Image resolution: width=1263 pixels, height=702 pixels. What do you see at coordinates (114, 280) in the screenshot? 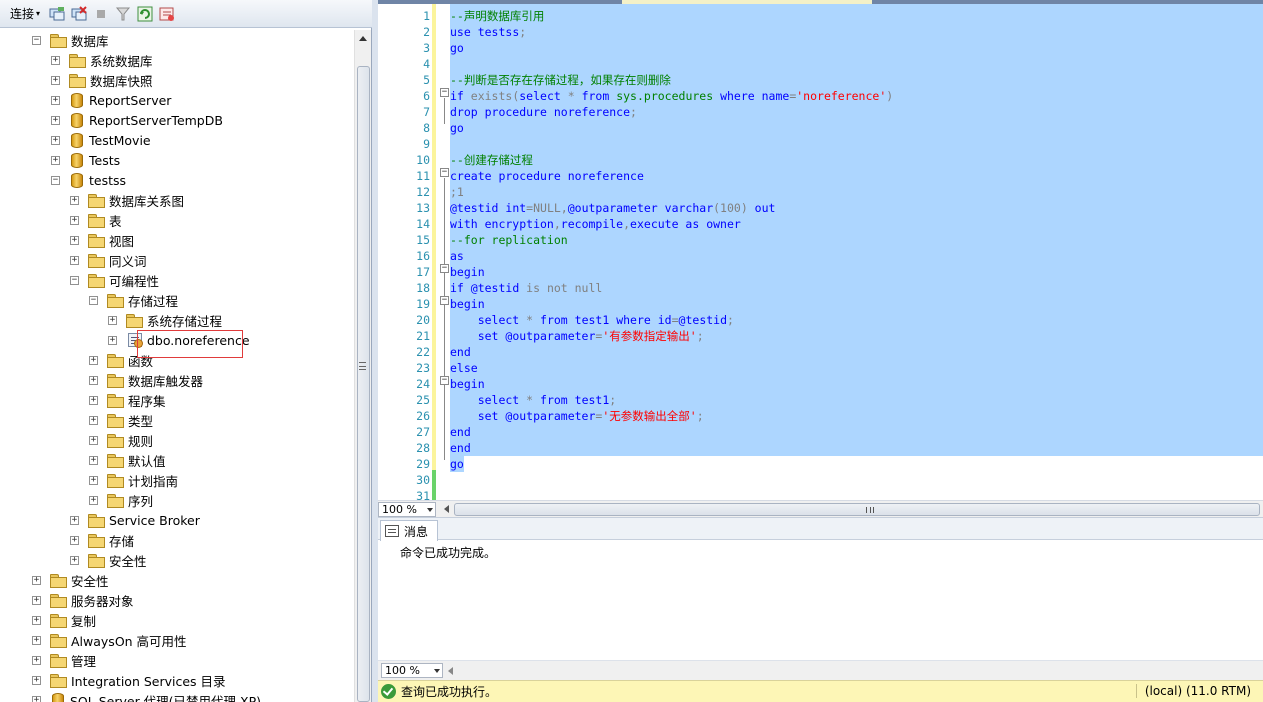
I see `tree-node: − 可编程性` at bounding box center [114, 280].